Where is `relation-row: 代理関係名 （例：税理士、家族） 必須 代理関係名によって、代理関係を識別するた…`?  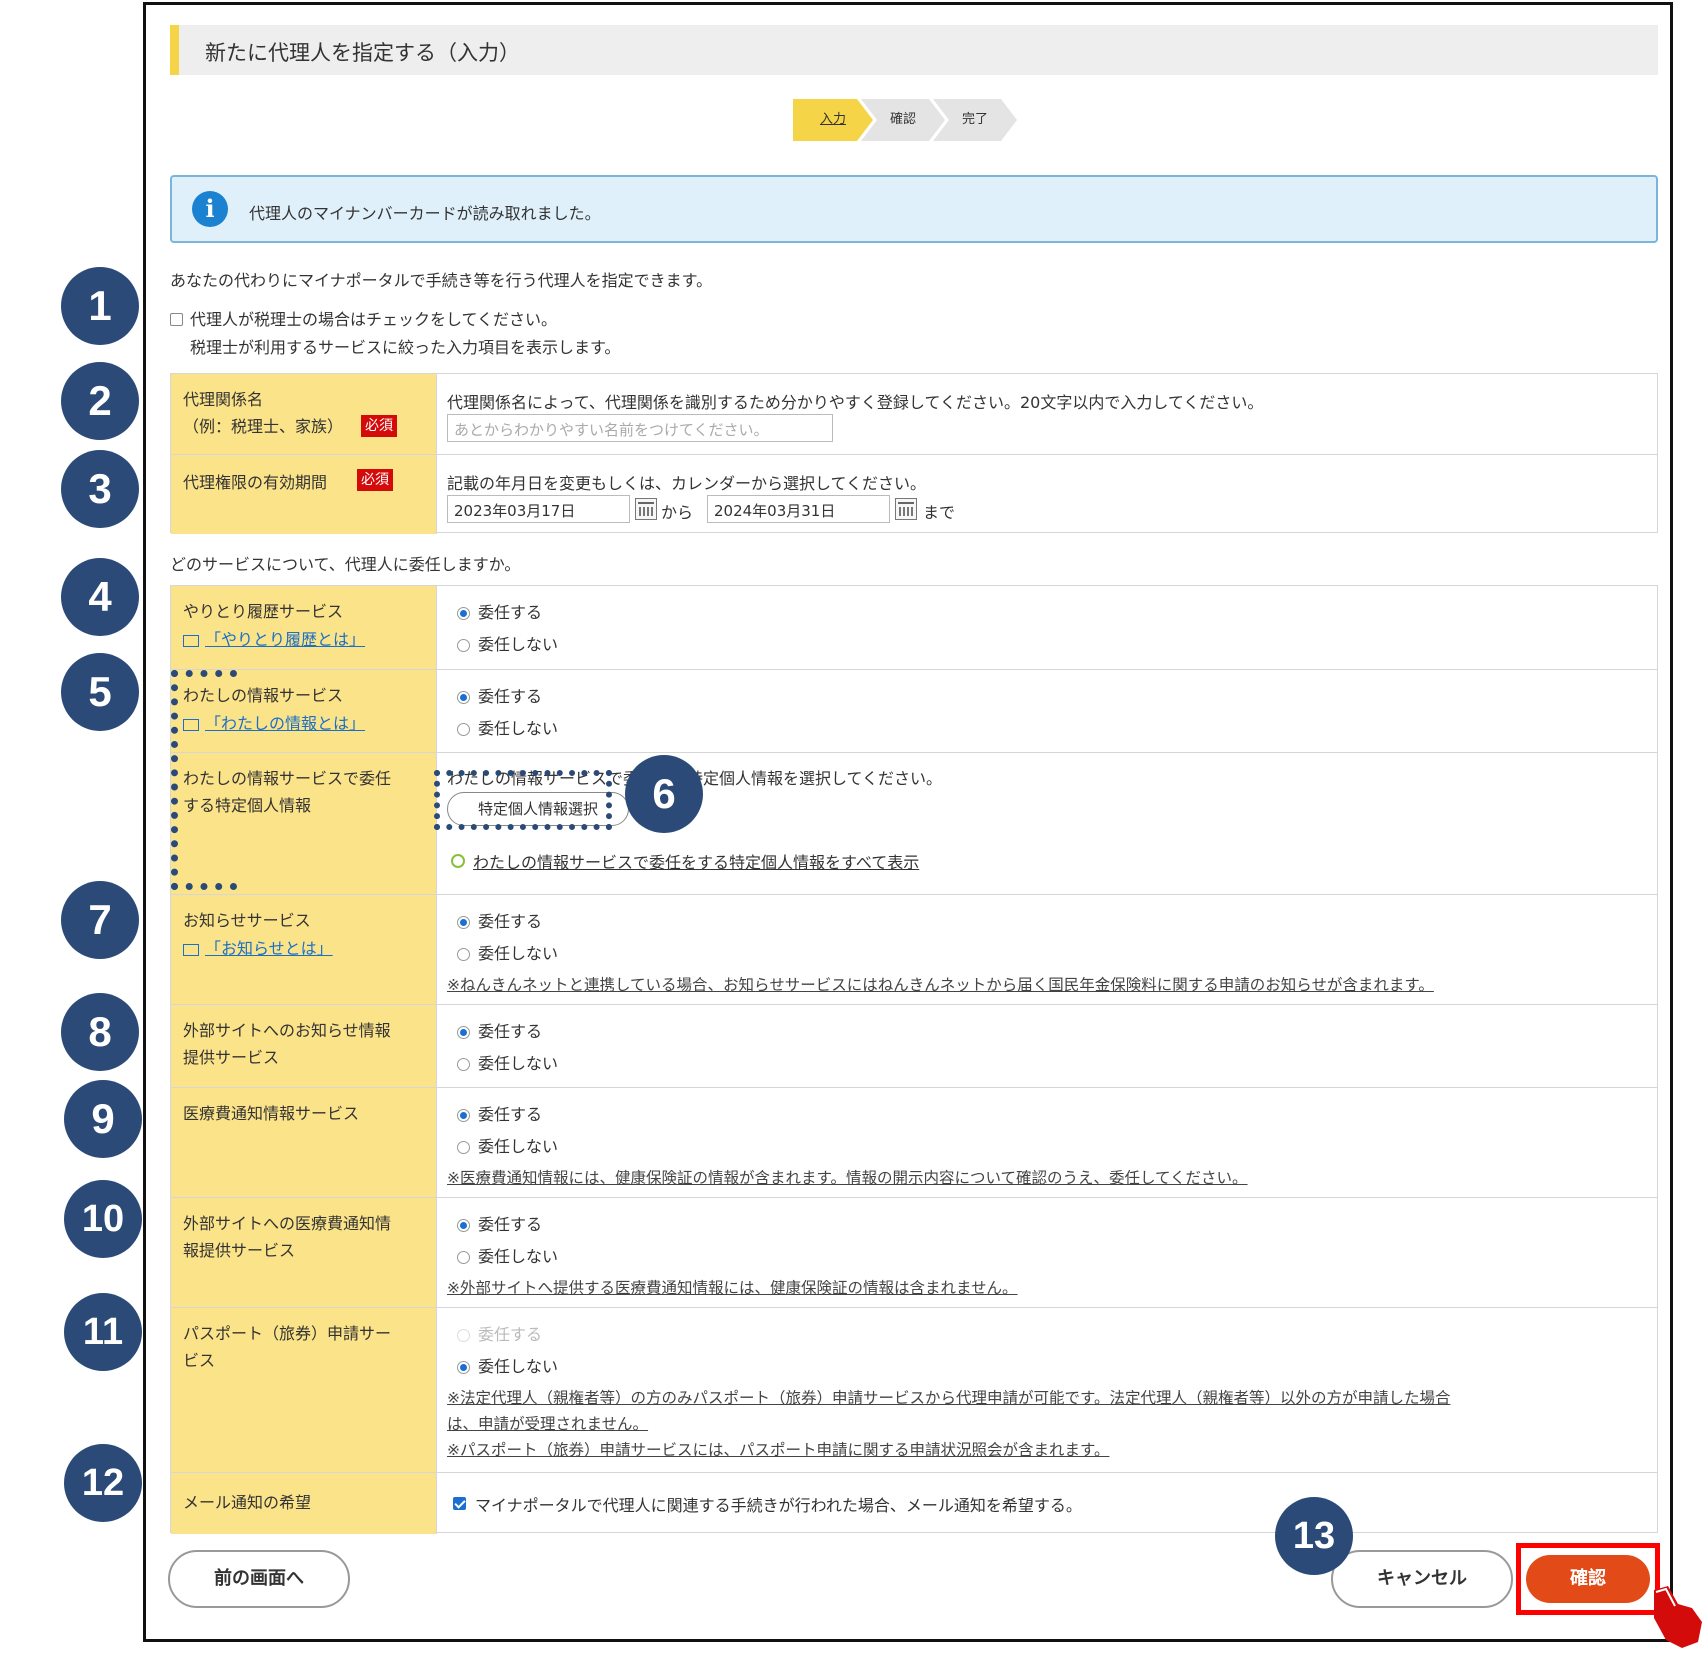 relation-row: 代理関係名 （例：税理士、家族） 必須 代理関係名によって、代理関係を識別するた… is located at coordinates (914, 414).